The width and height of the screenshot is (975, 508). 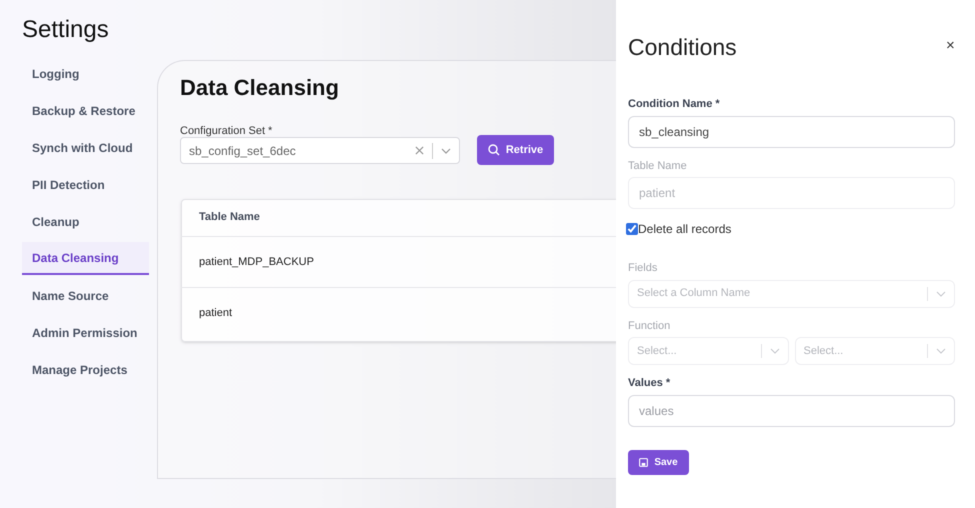 I want to click on field-label: Fields, so click(x=643, y=268).